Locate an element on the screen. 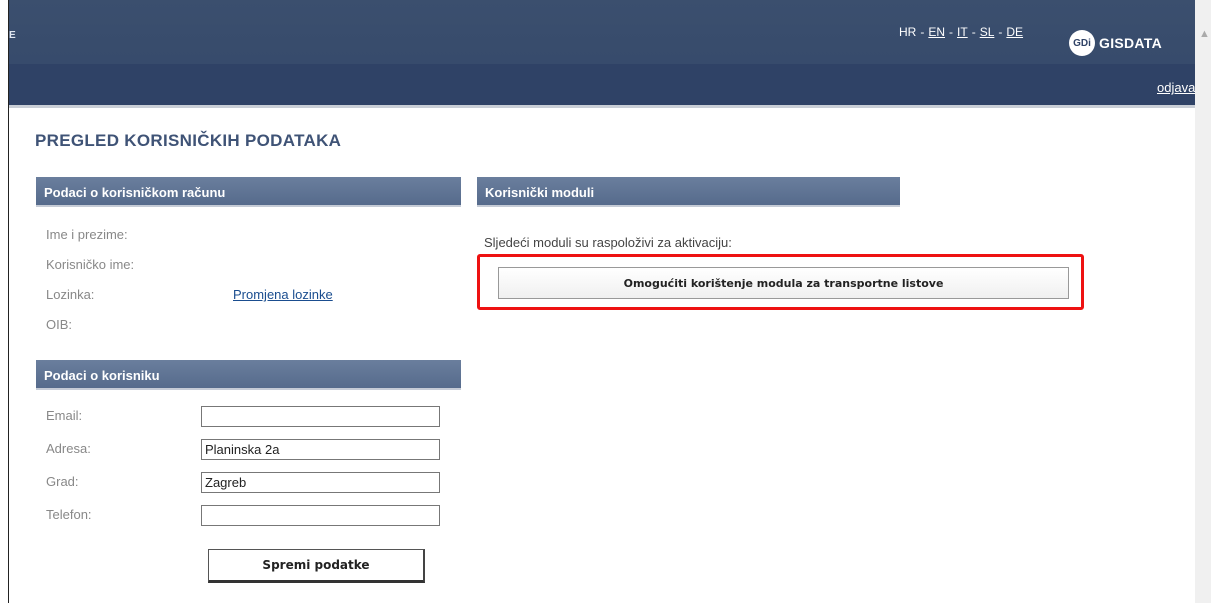 The width and height of the screenshot is (1211, 603). lang-it: IT is located at coordinates (962, 32).